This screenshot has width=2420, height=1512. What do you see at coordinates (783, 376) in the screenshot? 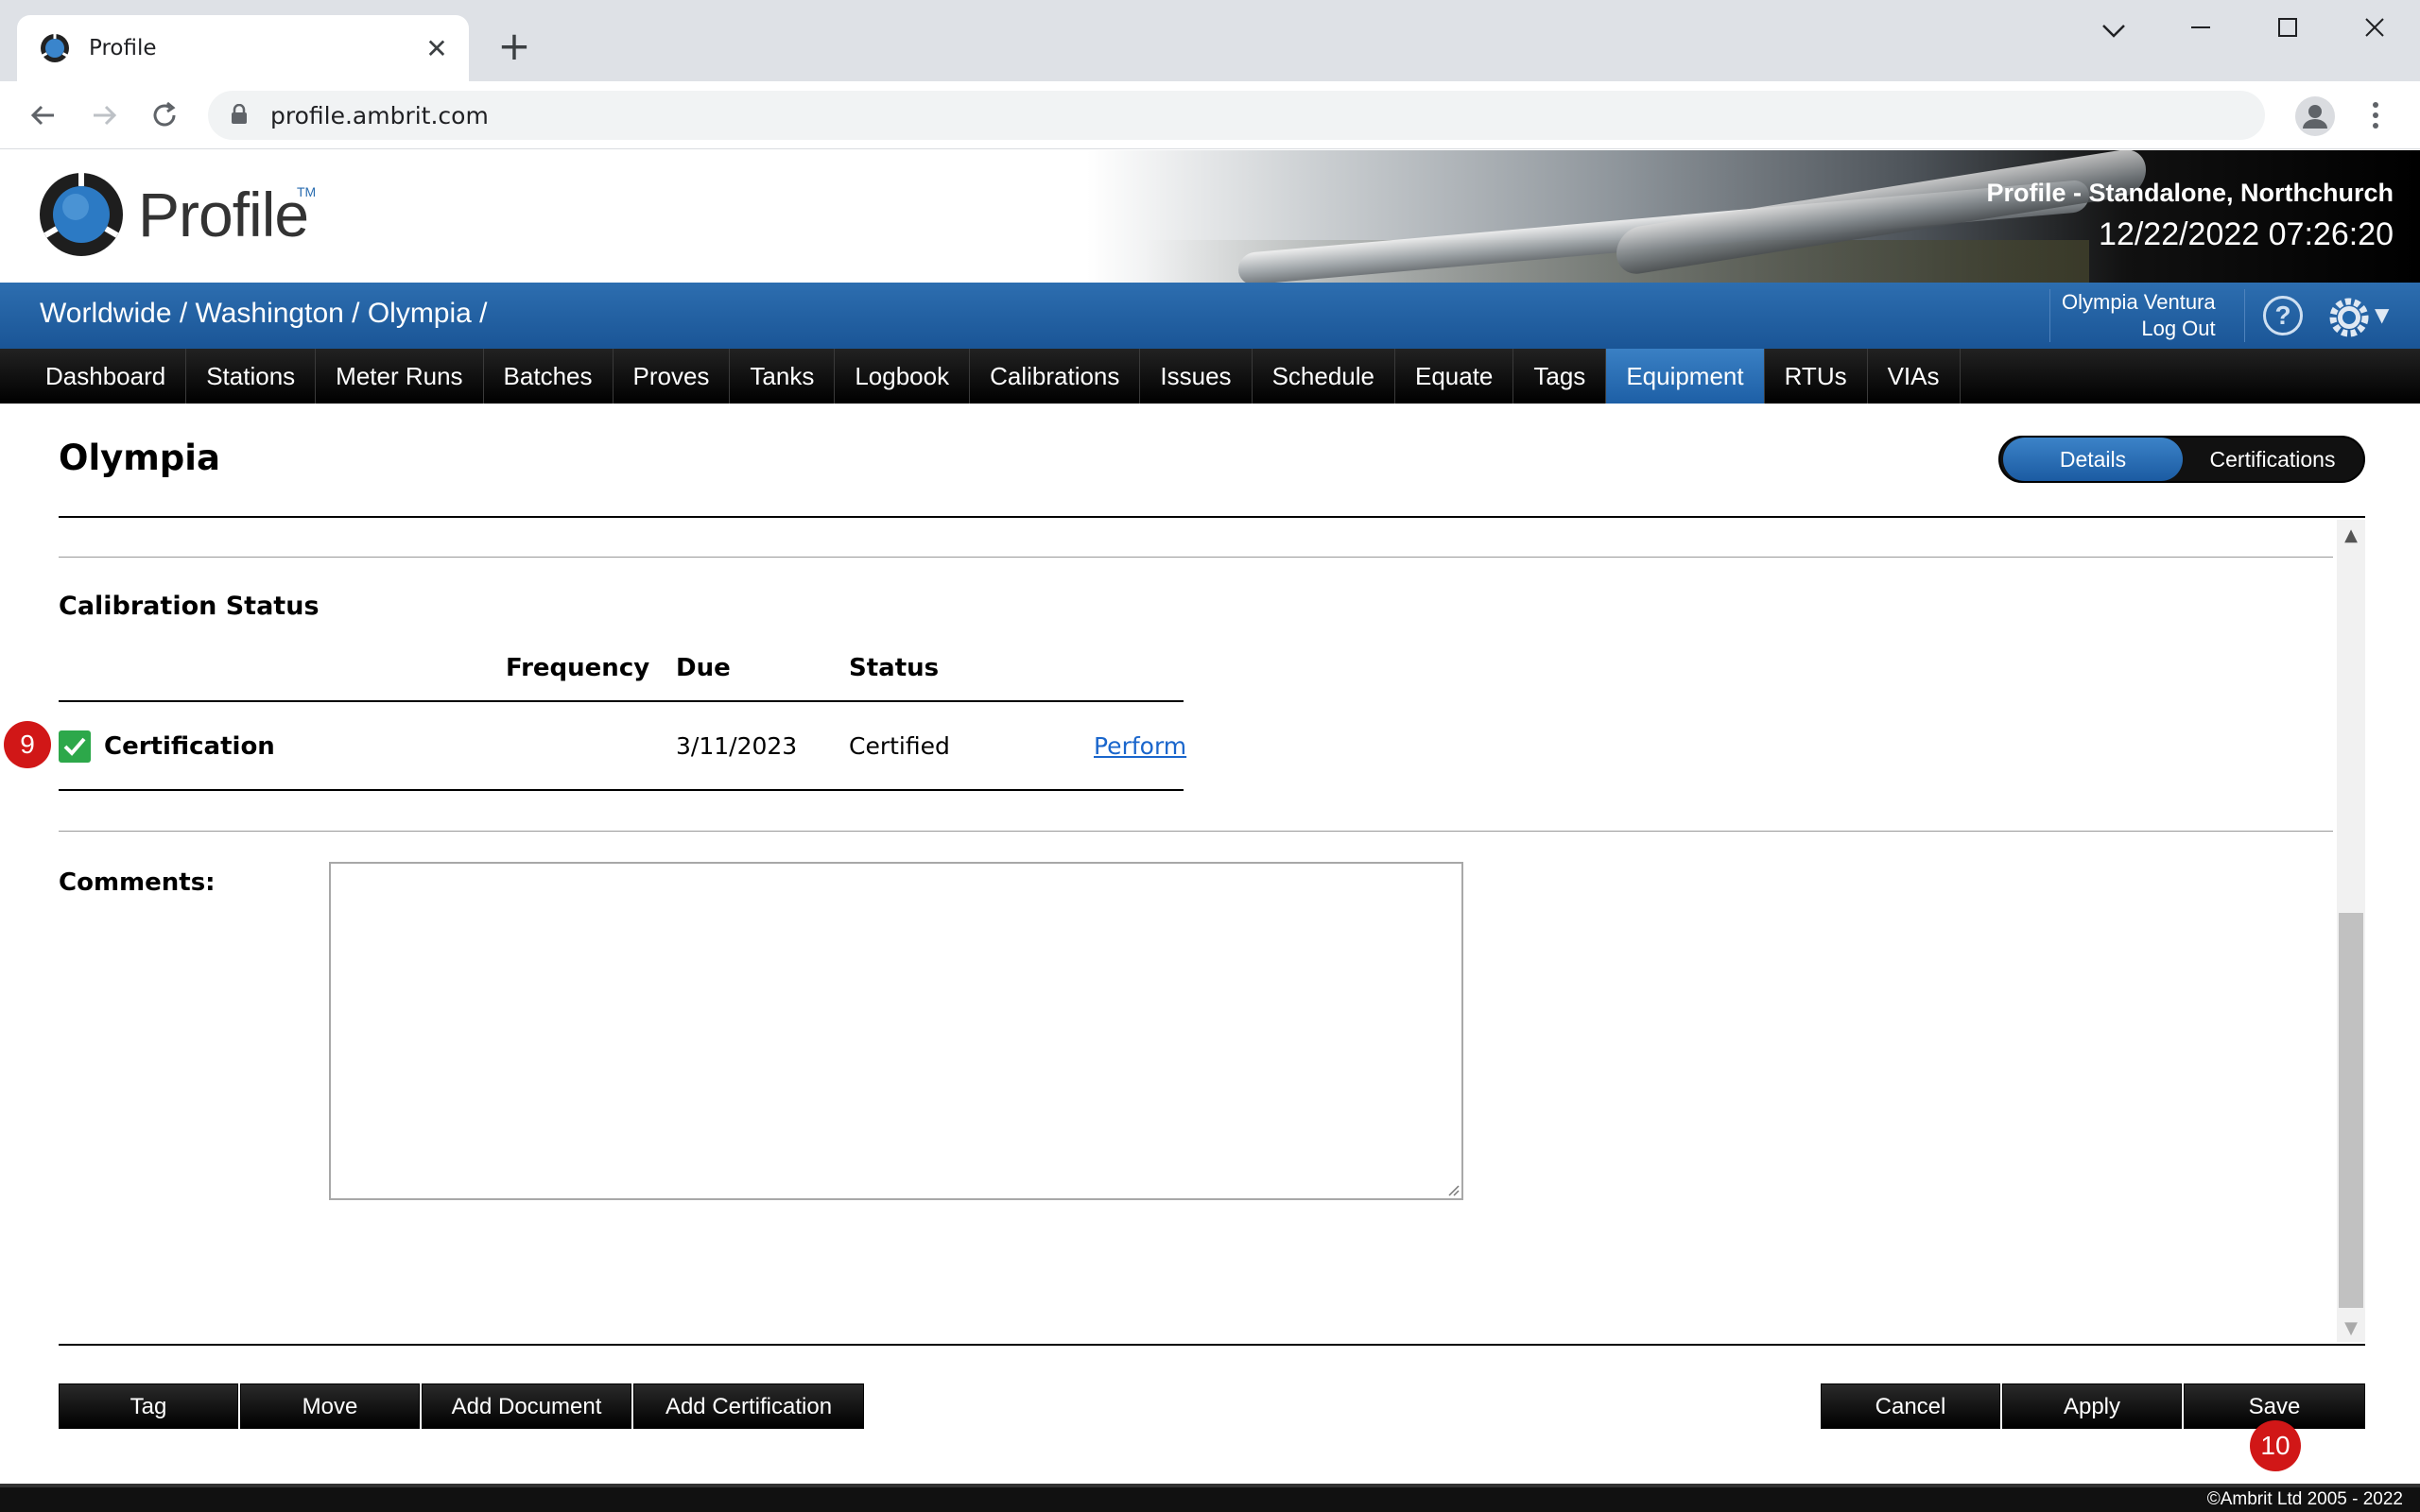
I see `nav-item-tanks: Tanks` at bounding box center [783, 376].